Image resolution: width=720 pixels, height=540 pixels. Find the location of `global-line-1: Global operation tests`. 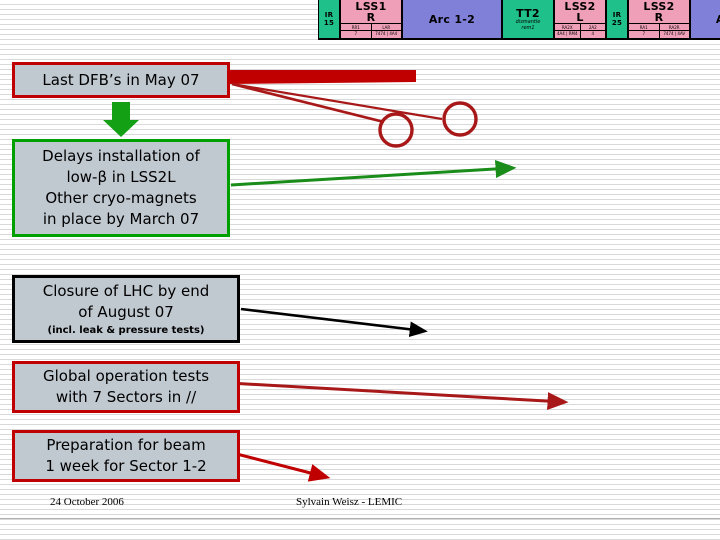

global-line-1: Global operation tests is located at coordinates (126, 376).